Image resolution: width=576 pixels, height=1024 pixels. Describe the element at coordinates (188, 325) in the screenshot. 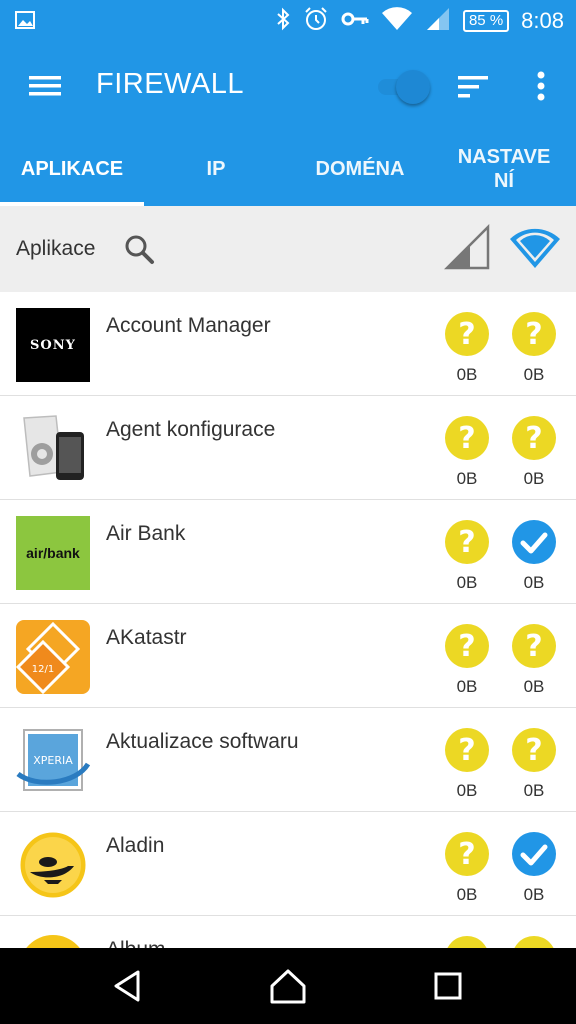

I see `app-name: Account Manager` at that location.